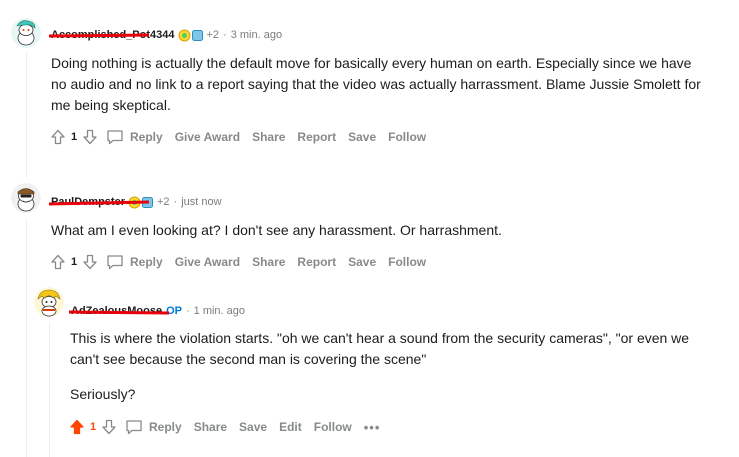  Describe the element at coordinates (201, 202) in the screenshot. I see `timestamp: just now` at that location.